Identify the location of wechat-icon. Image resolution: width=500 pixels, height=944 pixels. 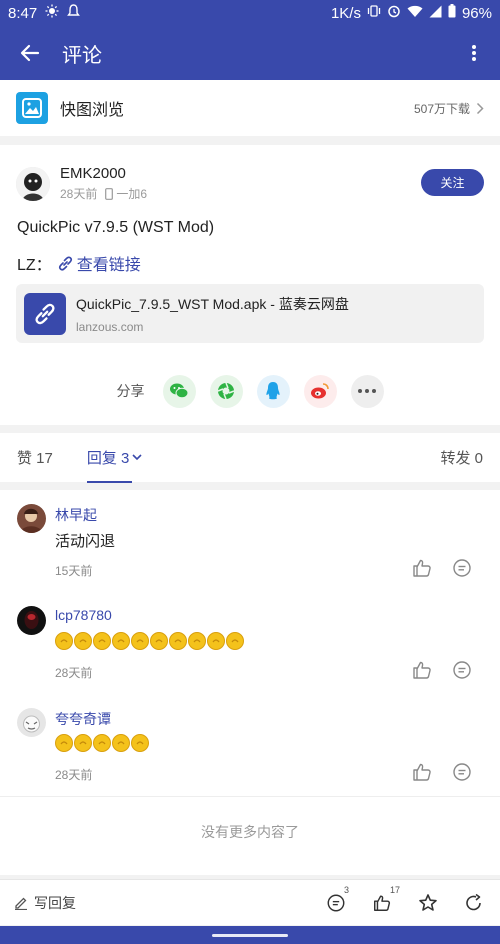
(179, 391).